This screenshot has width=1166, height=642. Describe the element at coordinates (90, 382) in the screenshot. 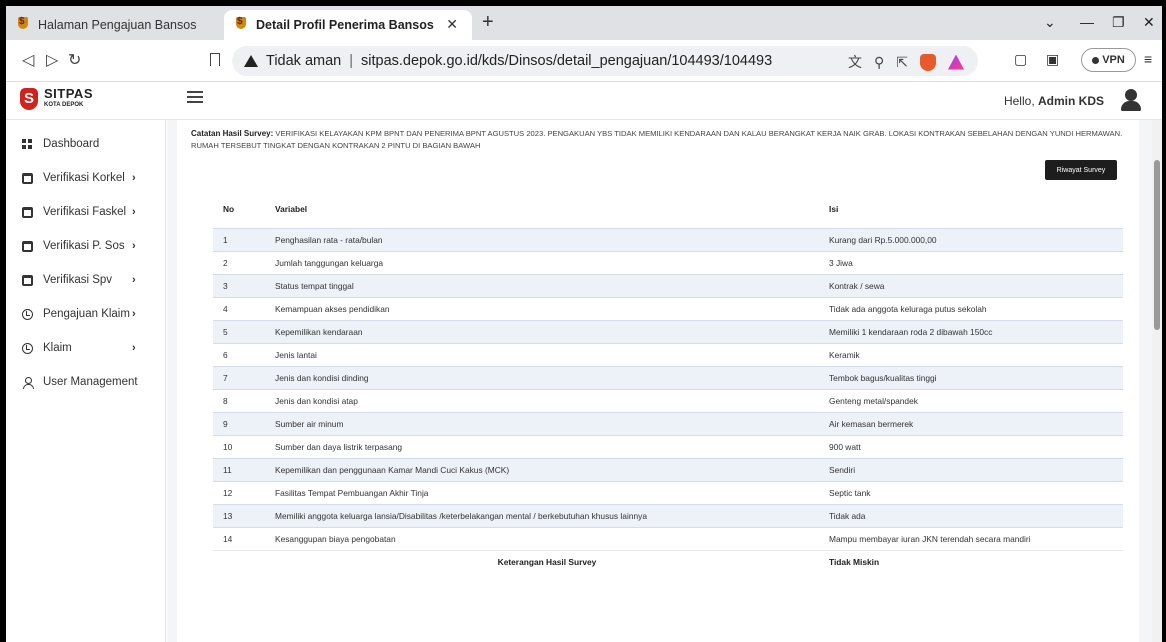

I see `sidebar-item-label: User Management` at that location.